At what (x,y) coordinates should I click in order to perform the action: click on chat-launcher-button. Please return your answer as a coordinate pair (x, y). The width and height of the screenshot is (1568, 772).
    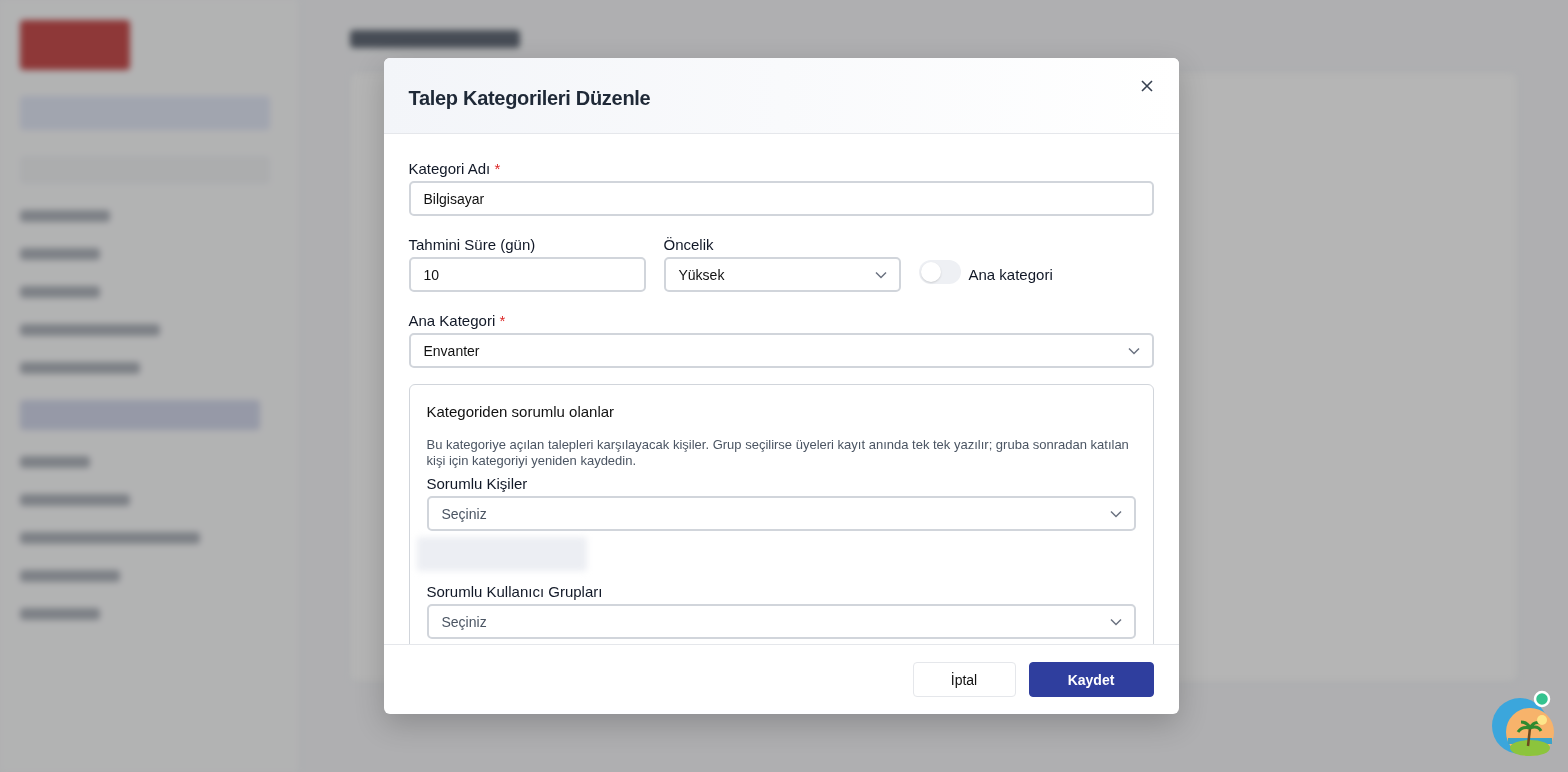
    Looking at the image, I should click on (1522, 723).